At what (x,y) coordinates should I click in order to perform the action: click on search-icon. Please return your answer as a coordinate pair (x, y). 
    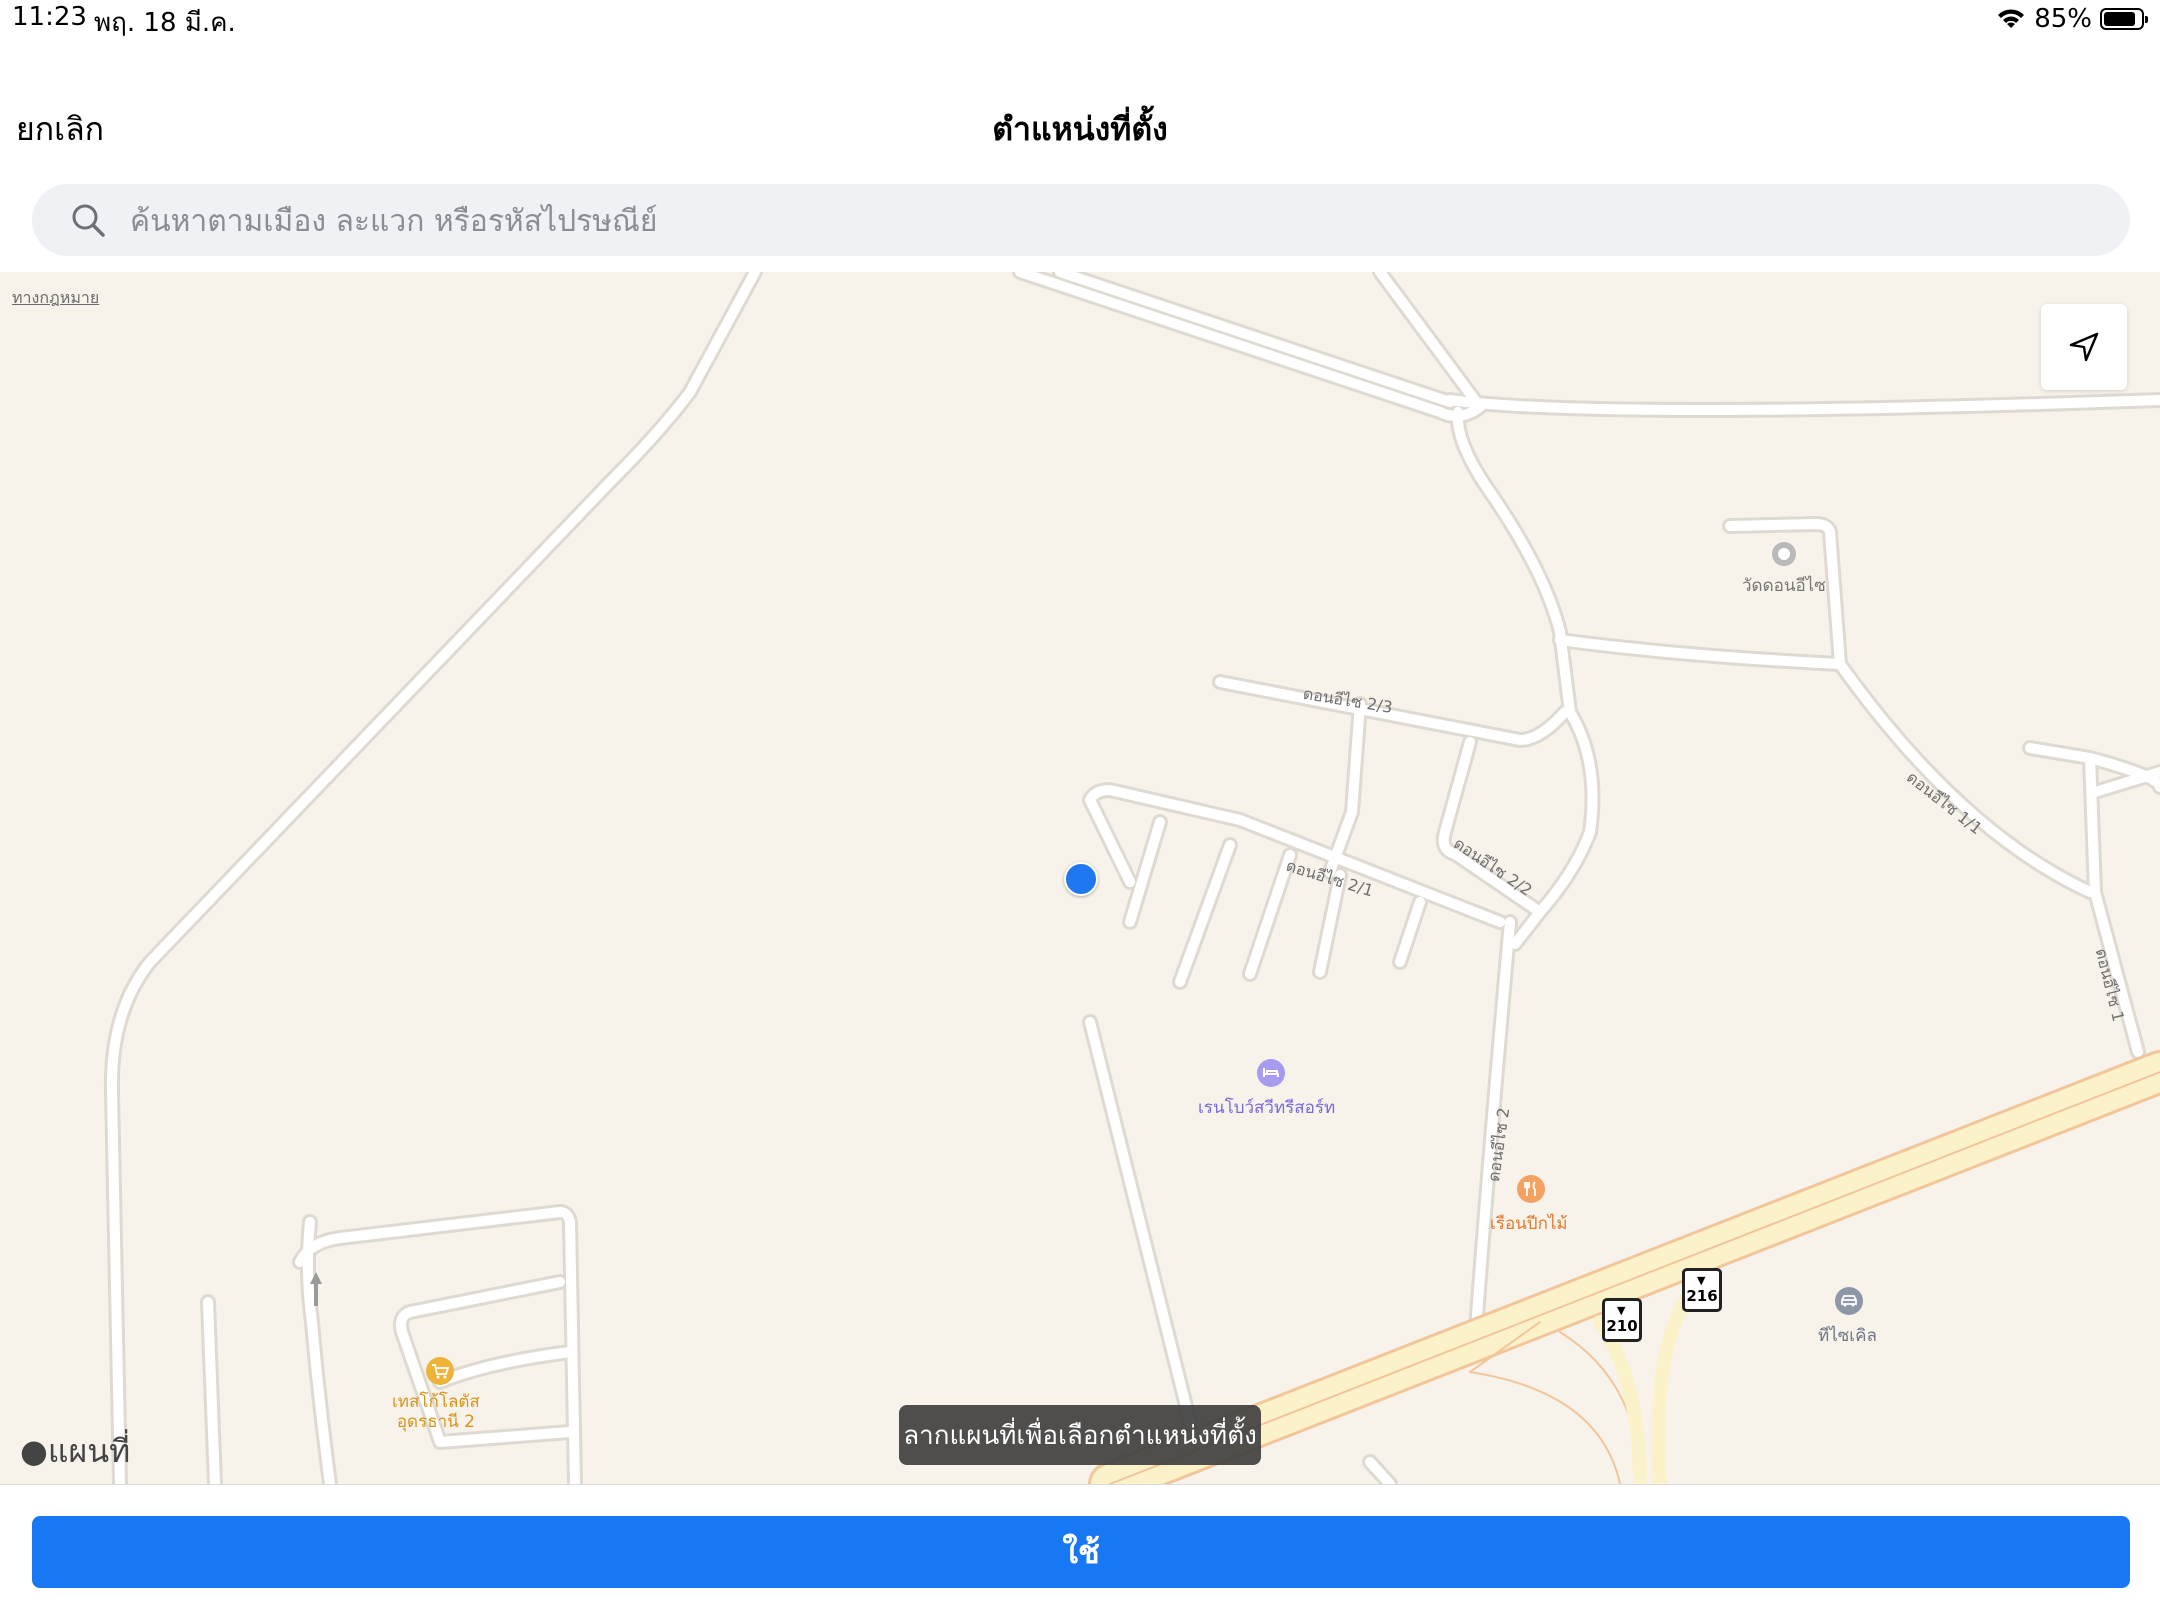
    Looking at the image, I should click on (88, 220).